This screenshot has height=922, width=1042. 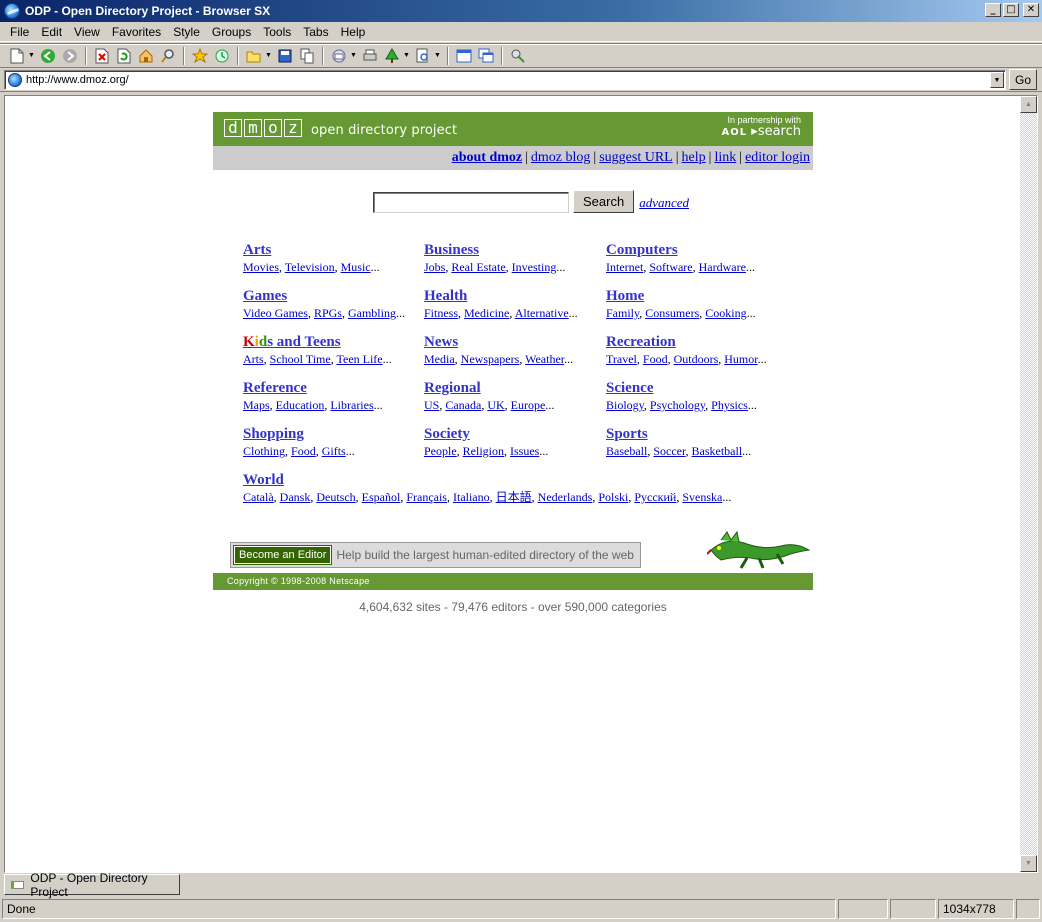 I want to click on zoom-dropdown-icon: ▼, so click(x=437, y=56).